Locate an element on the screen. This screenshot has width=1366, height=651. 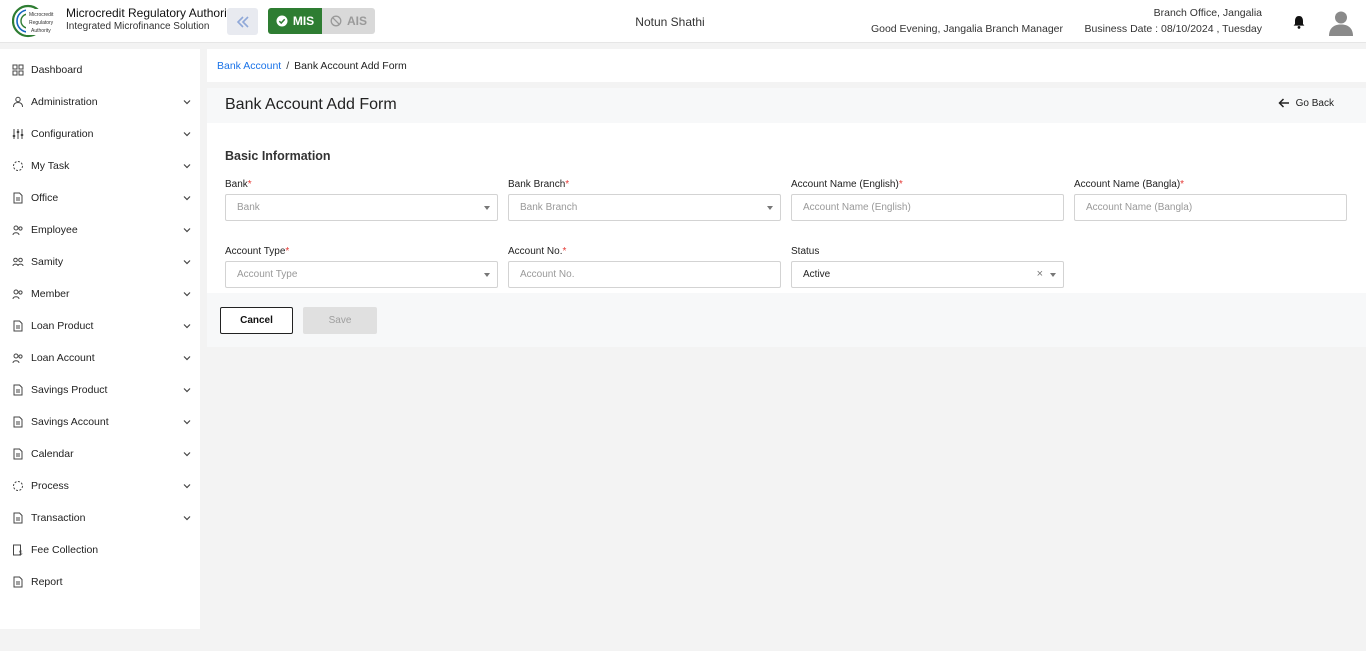
sidebar-item-loan-account: Loan Account is located at coordinates (100, 358).